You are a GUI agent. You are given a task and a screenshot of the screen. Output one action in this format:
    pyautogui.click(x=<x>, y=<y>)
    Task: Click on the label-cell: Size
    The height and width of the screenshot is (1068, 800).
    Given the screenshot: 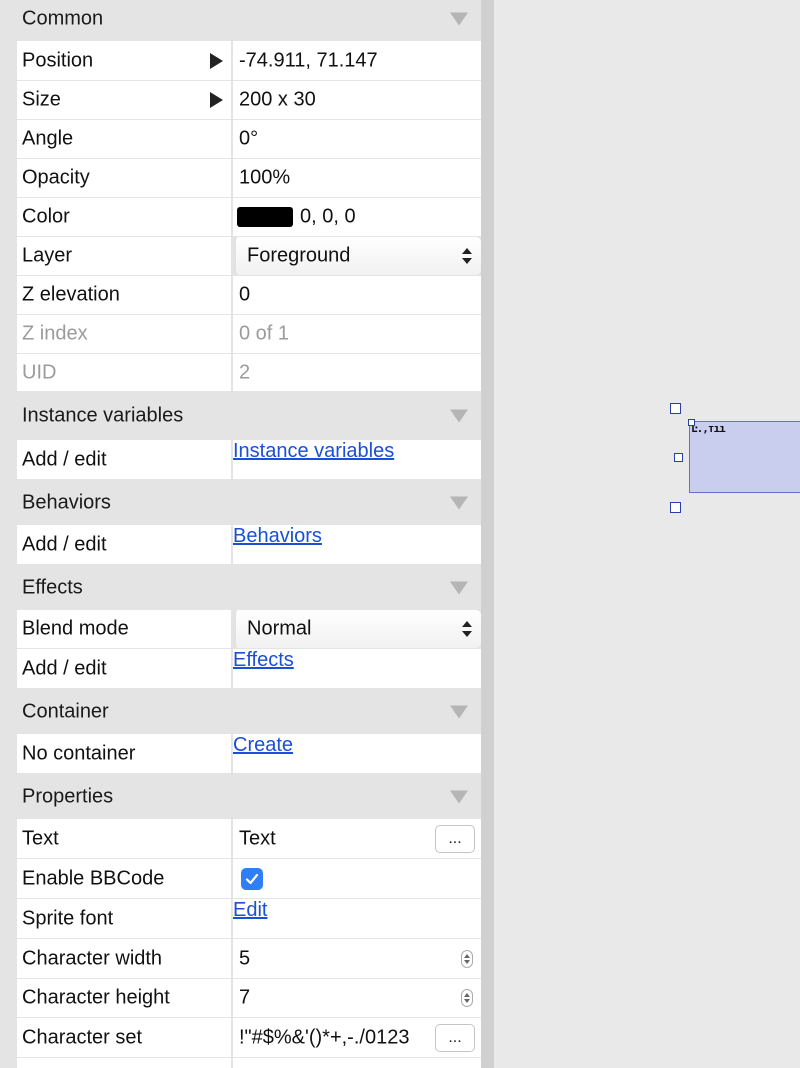 What is the action you would take?
    pyautogui.click(x=124, y=100)
    